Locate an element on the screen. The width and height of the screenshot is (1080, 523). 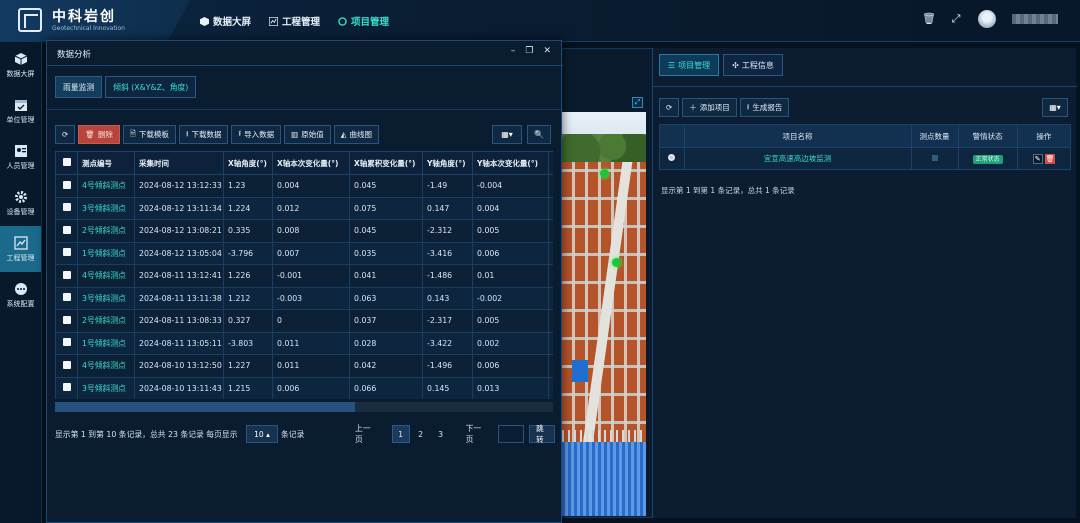
trash-icon: 🗑 is located at coordinates (929, 19).